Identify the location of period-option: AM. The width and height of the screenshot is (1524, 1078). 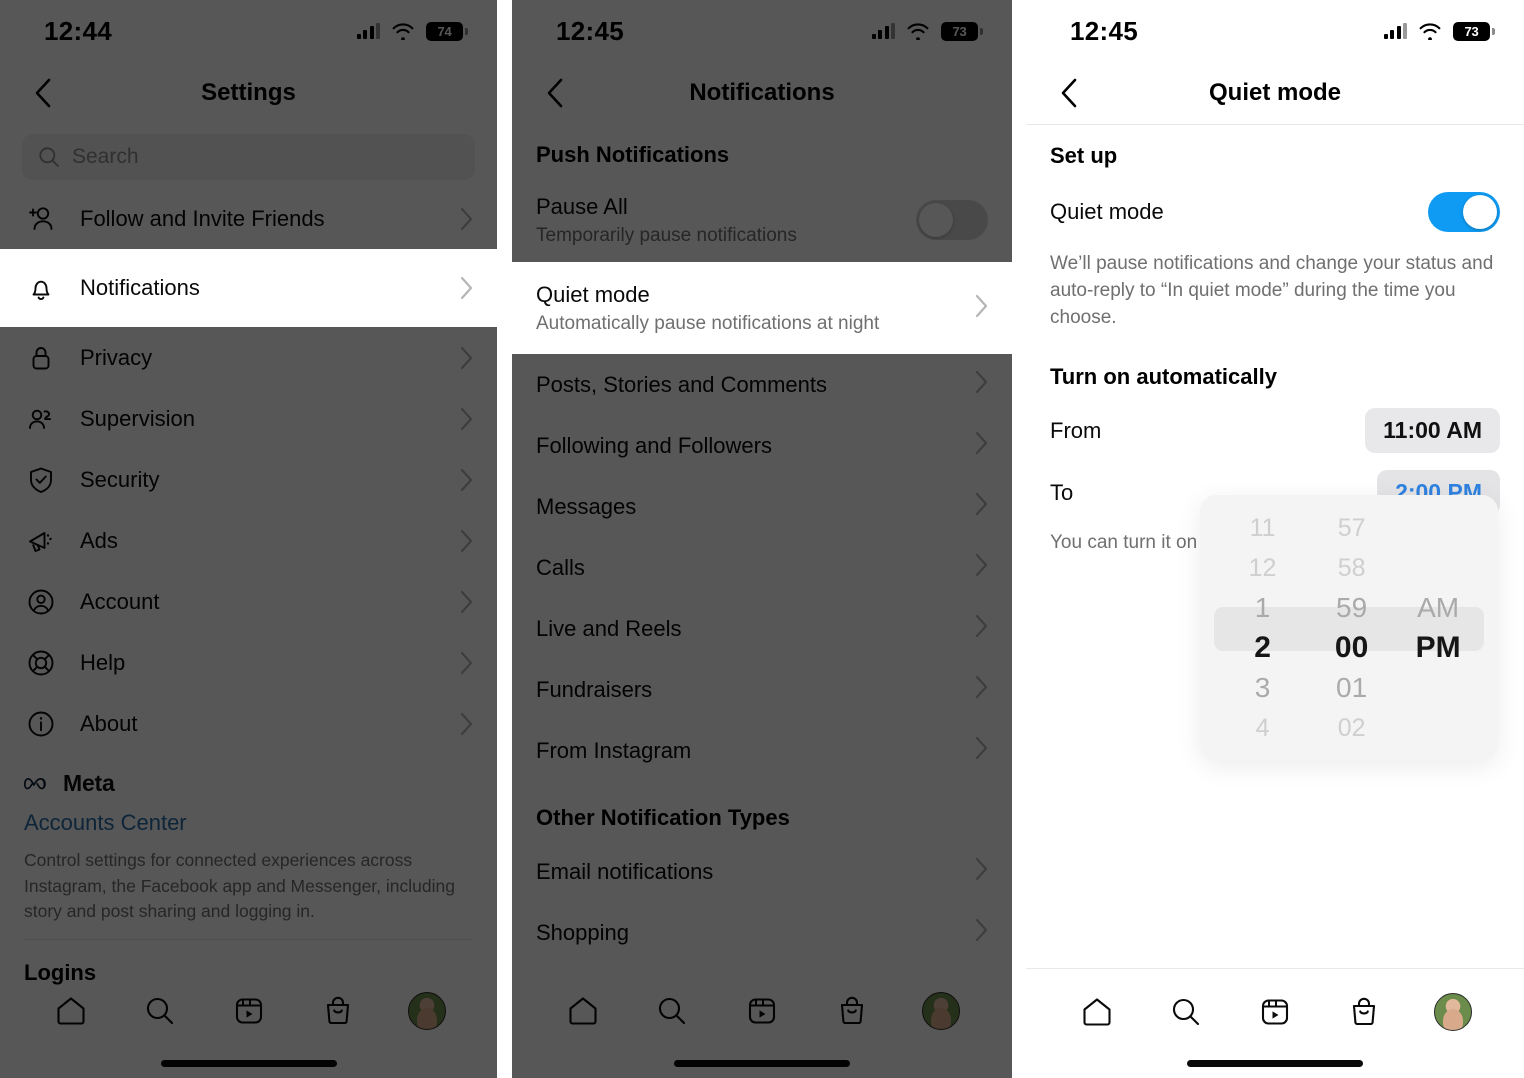
(1438, 608).